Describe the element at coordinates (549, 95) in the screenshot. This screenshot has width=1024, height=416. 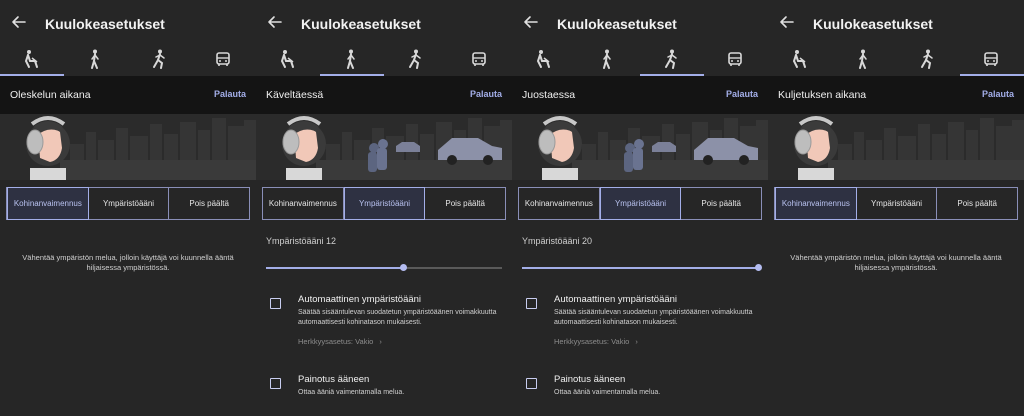
I see `mode-title: Juostaessa` at that location.